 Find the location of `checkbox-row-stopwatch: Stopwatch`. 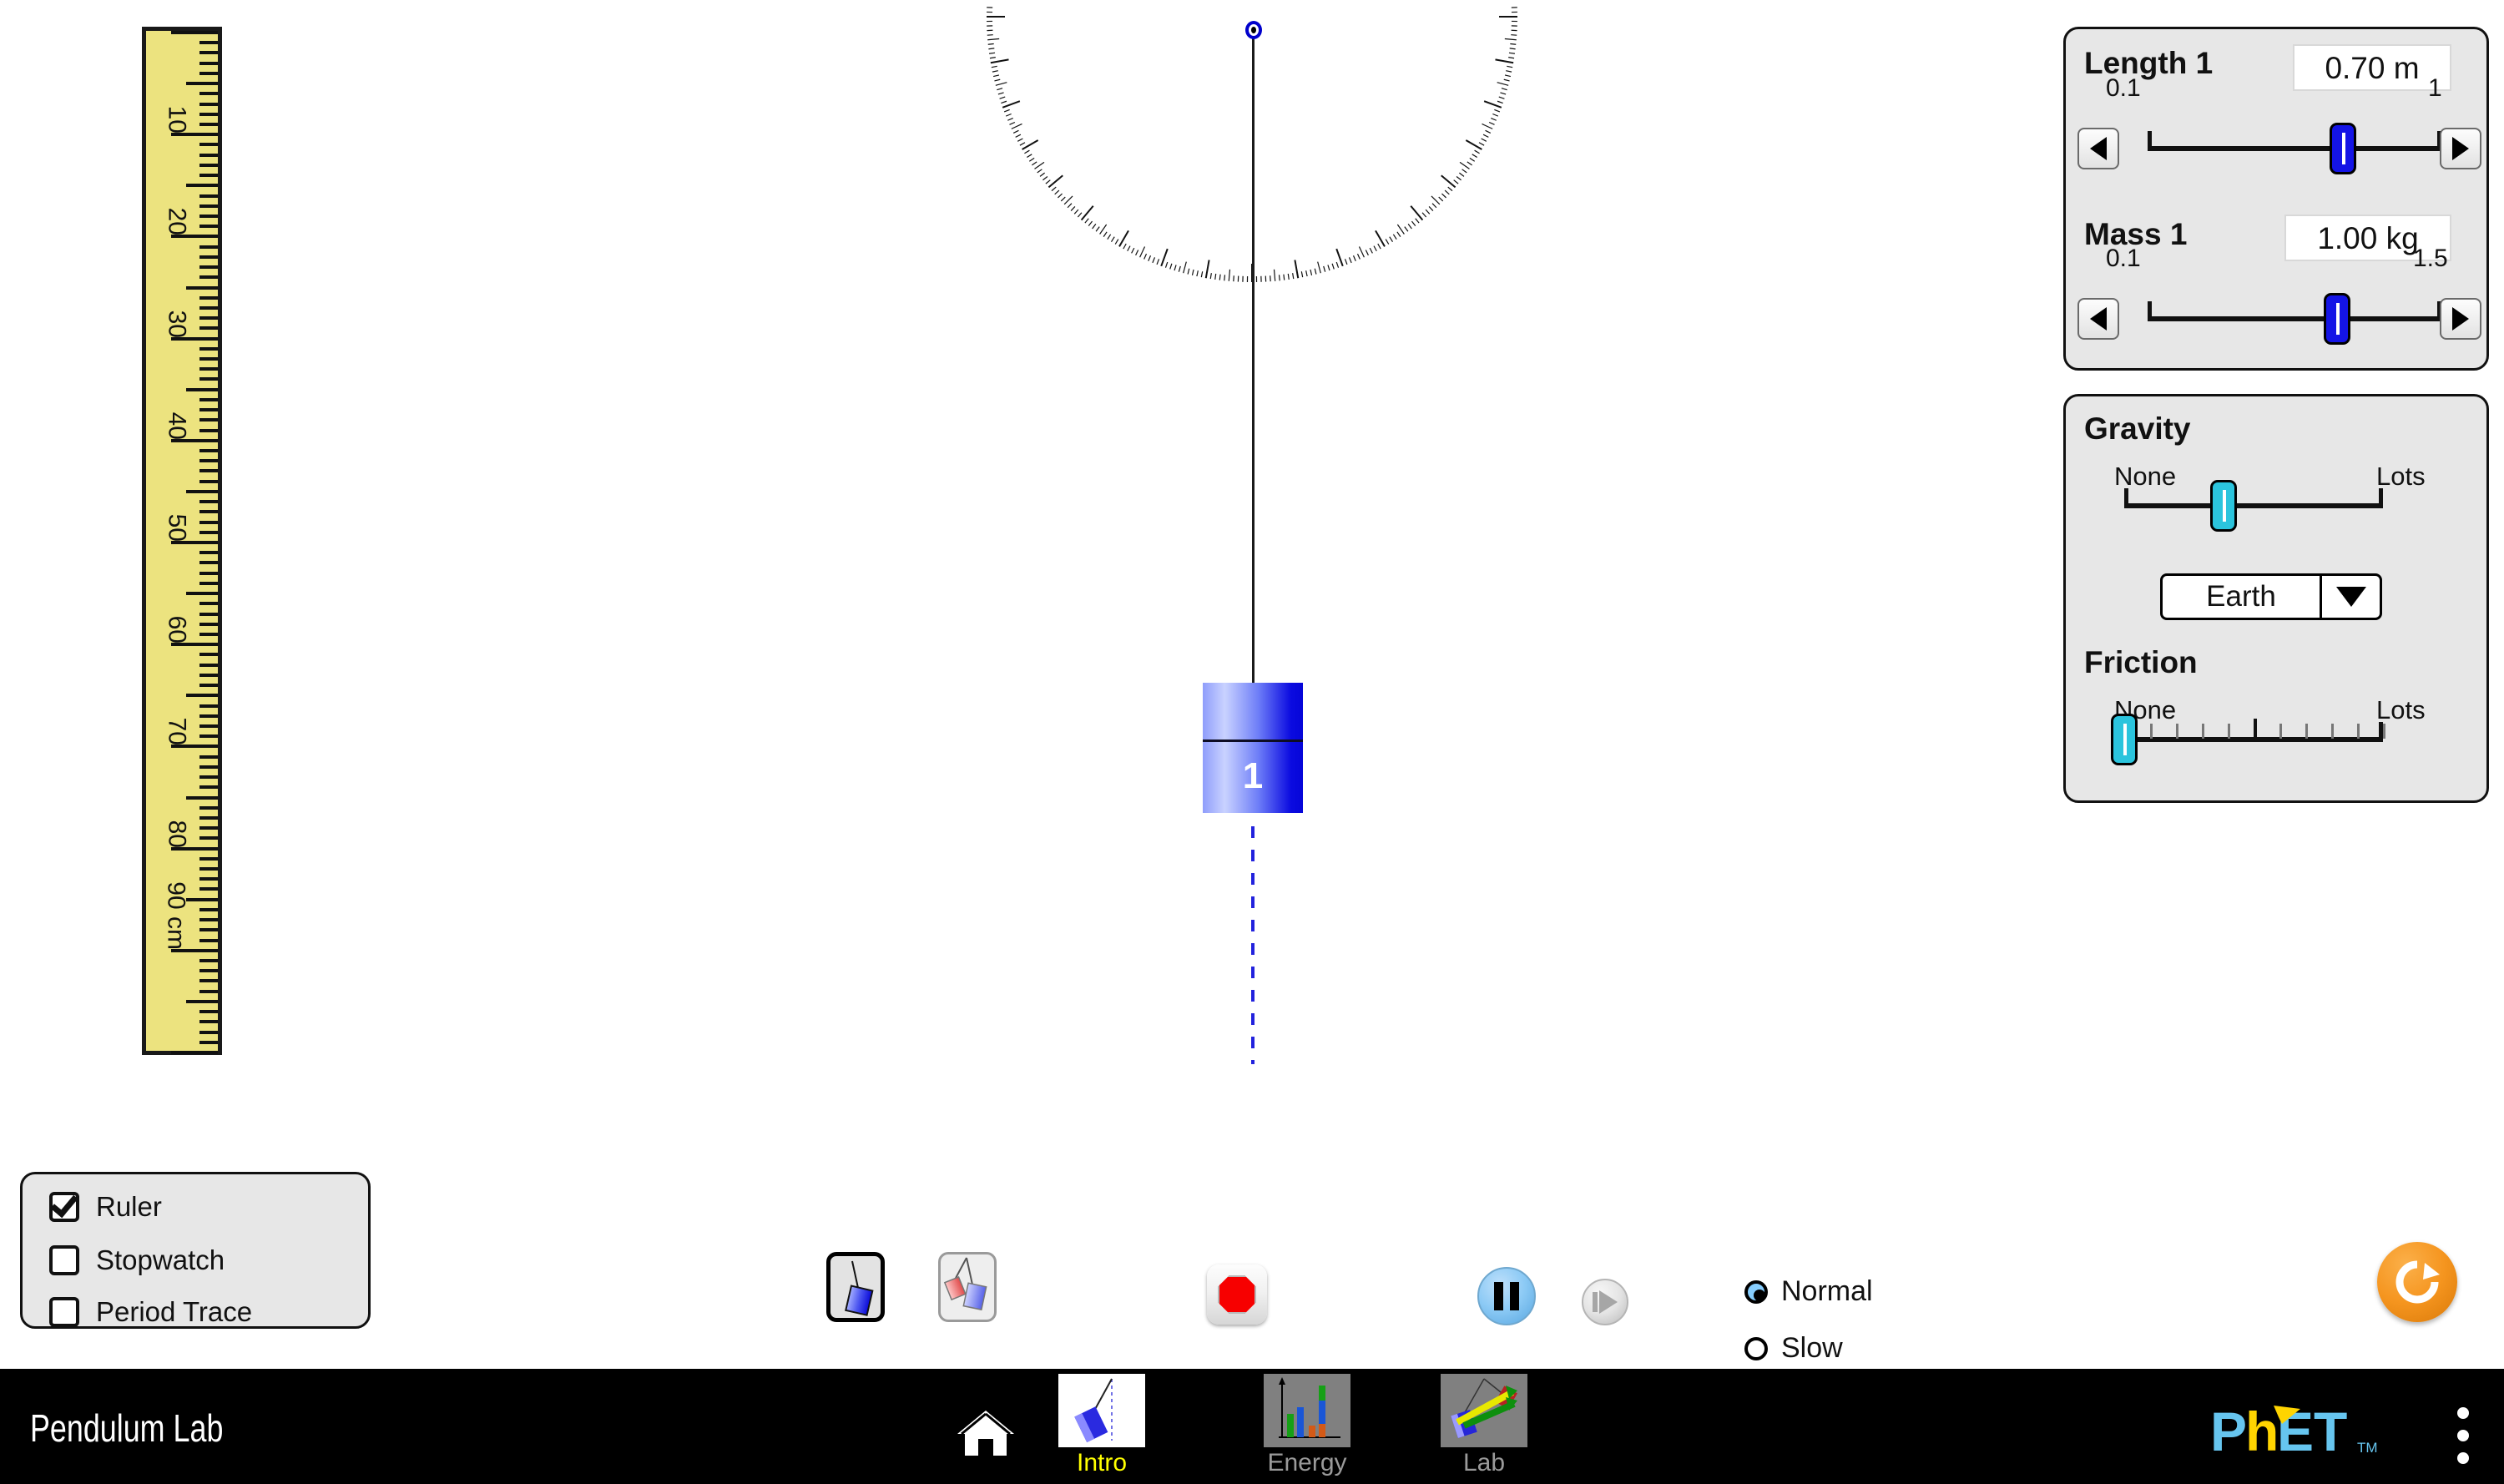

checkbox-row-stopwatch: Stopwatch is located at coordinates (137, 1260).